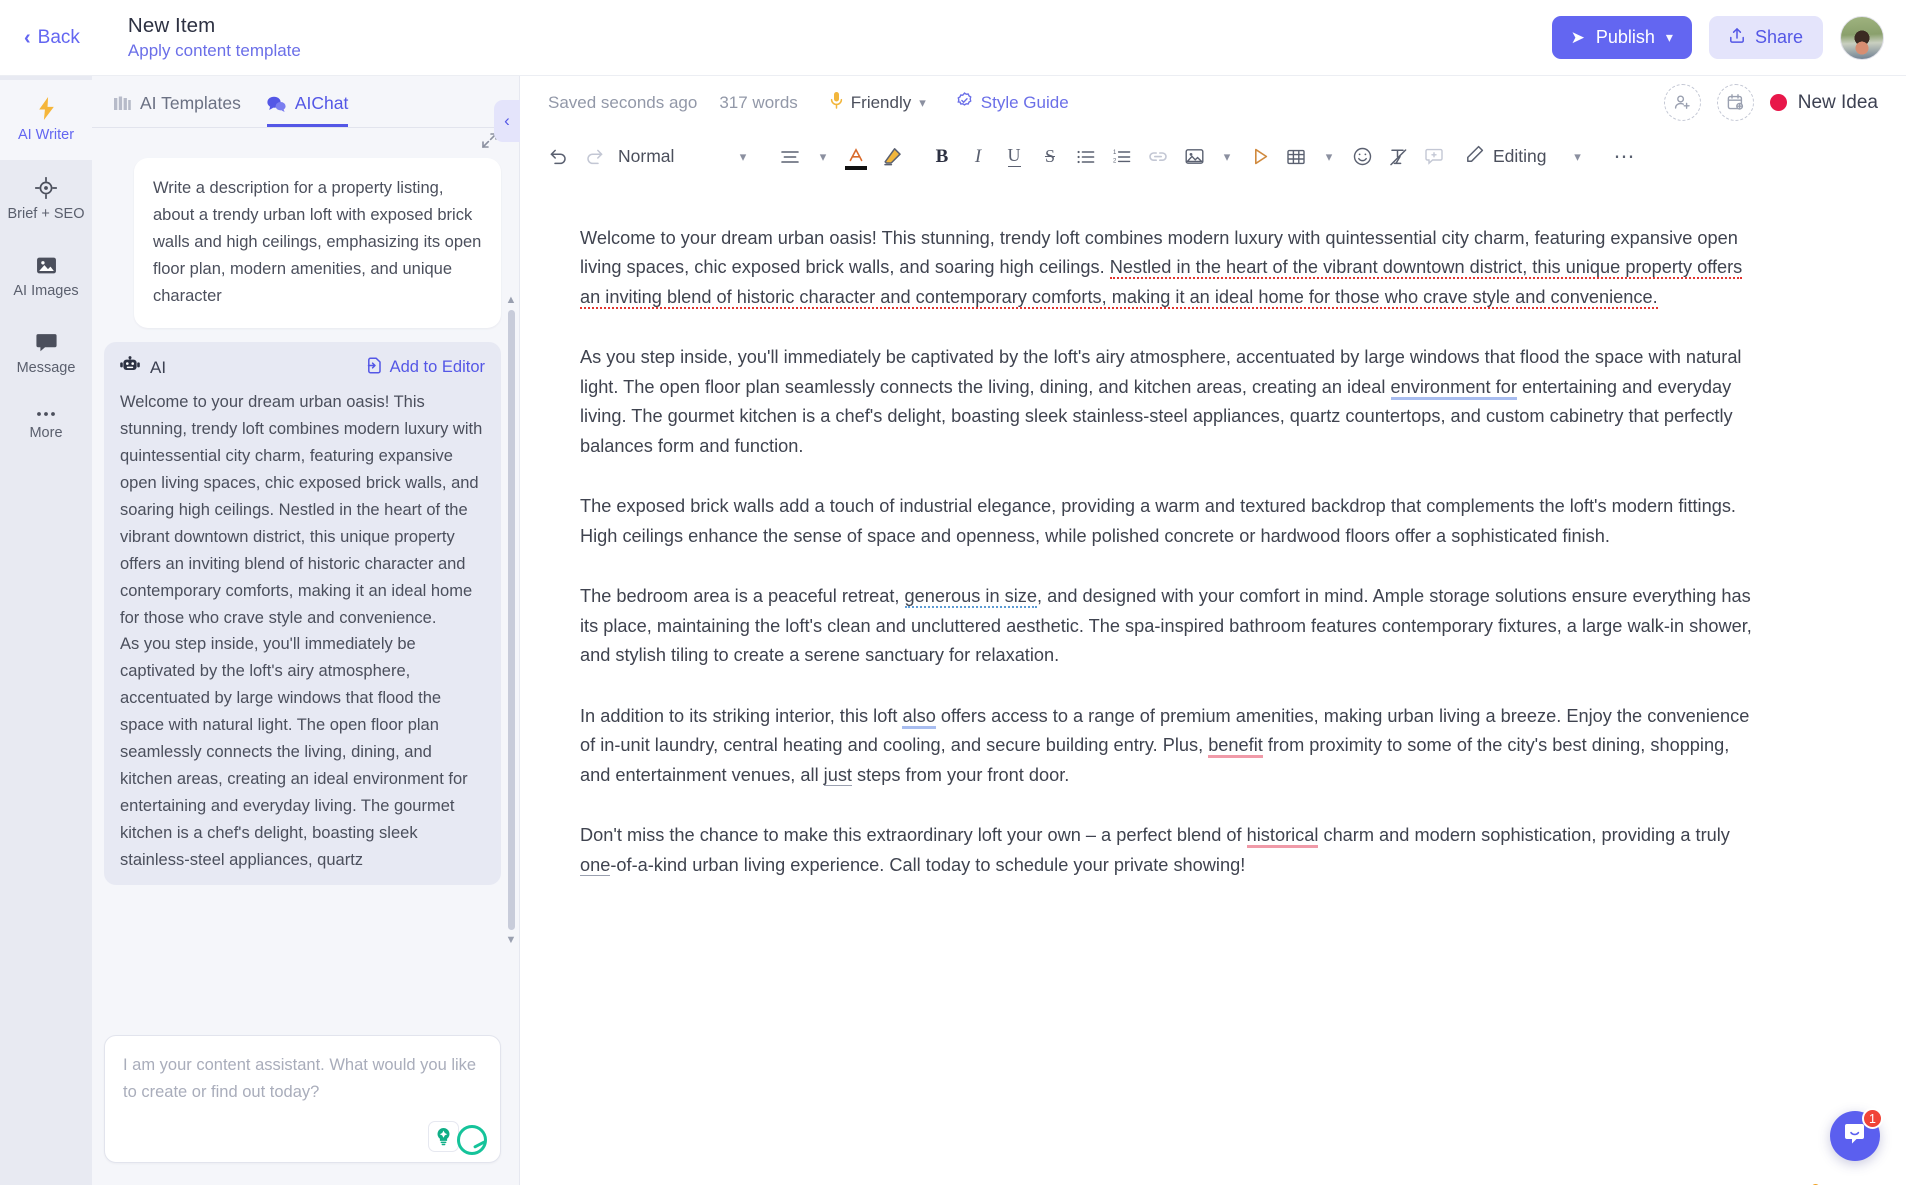  Describe the element at coordinates (1520, 156) in the screenshot. I see `editing-mode-label: Editing` at that location.